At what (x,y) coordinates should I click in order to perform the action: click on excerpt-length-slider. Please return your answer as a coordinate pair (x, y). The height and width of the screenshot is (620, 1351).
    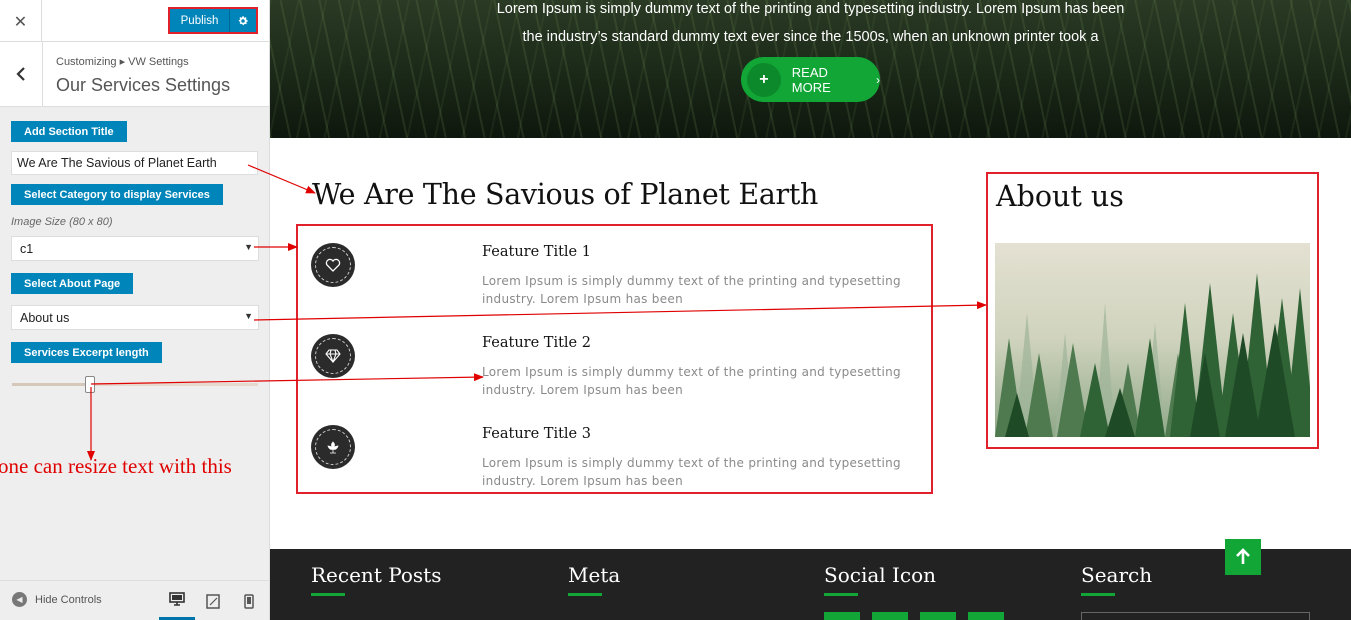
    Looking at the image, I should click on (135, 384).